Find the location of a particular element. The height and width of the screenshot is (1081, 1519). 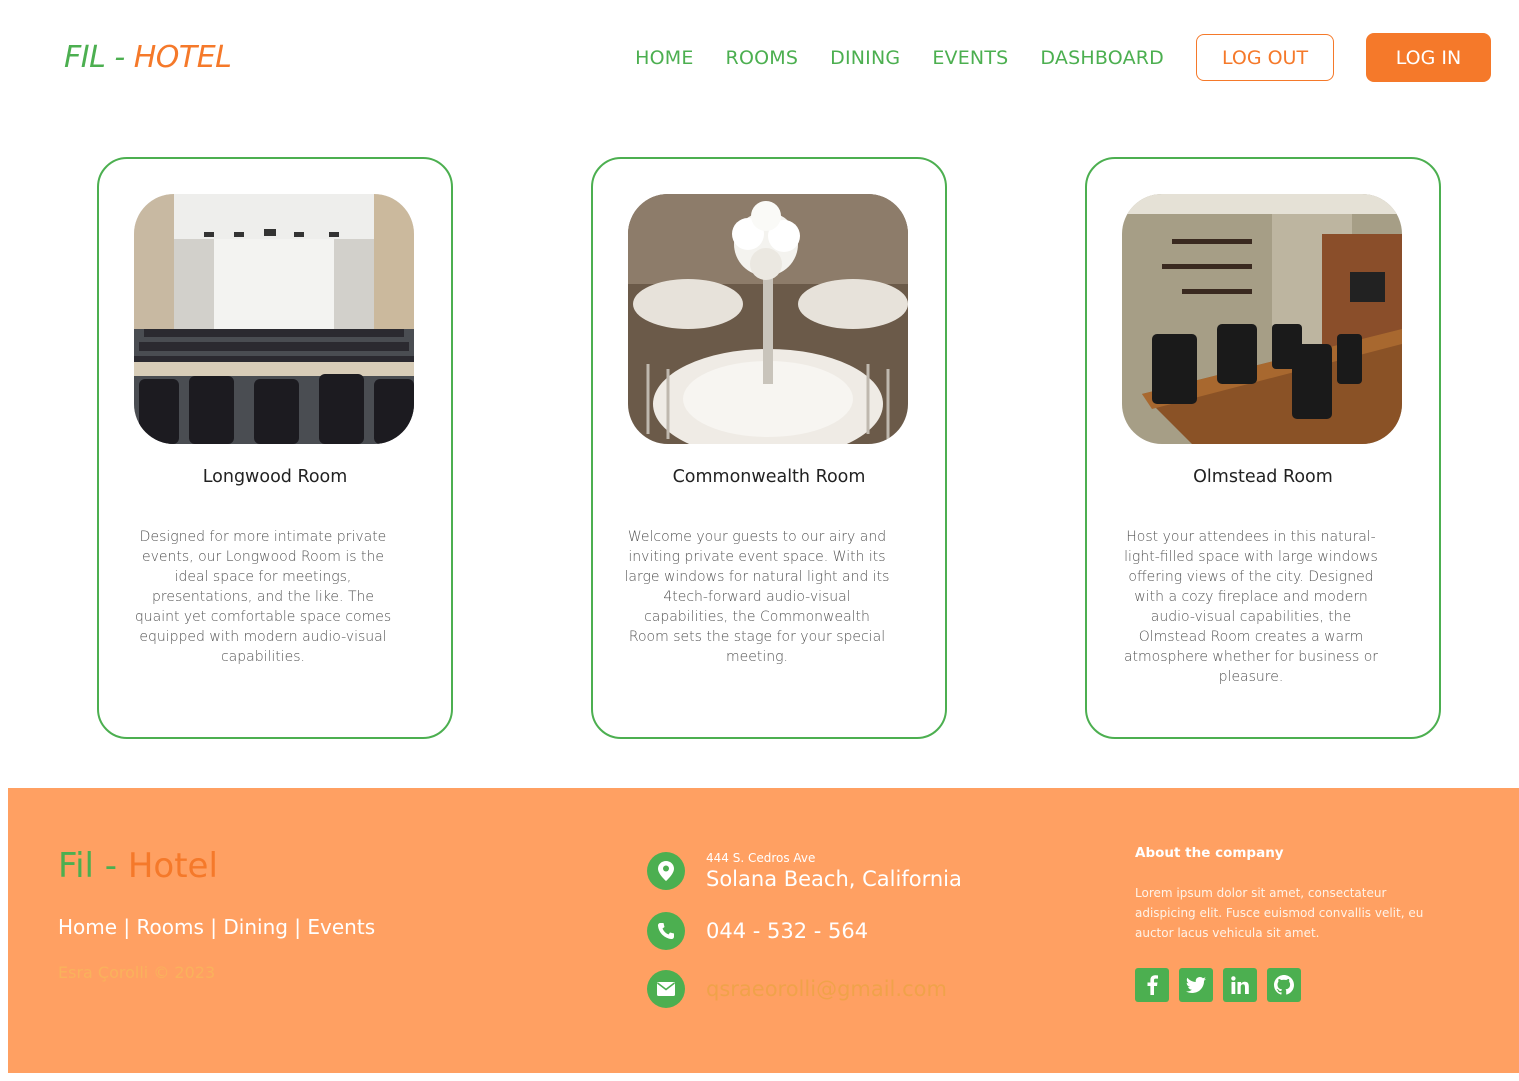

nav-rooms: ROOMS is located at coordinates (762, 58).